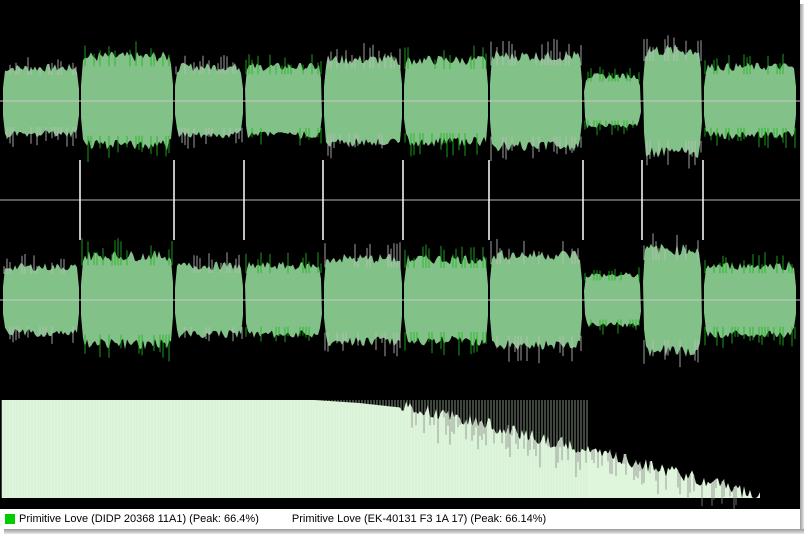 The width and height of the screenshot is (804, 534). I want to click on legend-swatch-white, so click(282, 519).